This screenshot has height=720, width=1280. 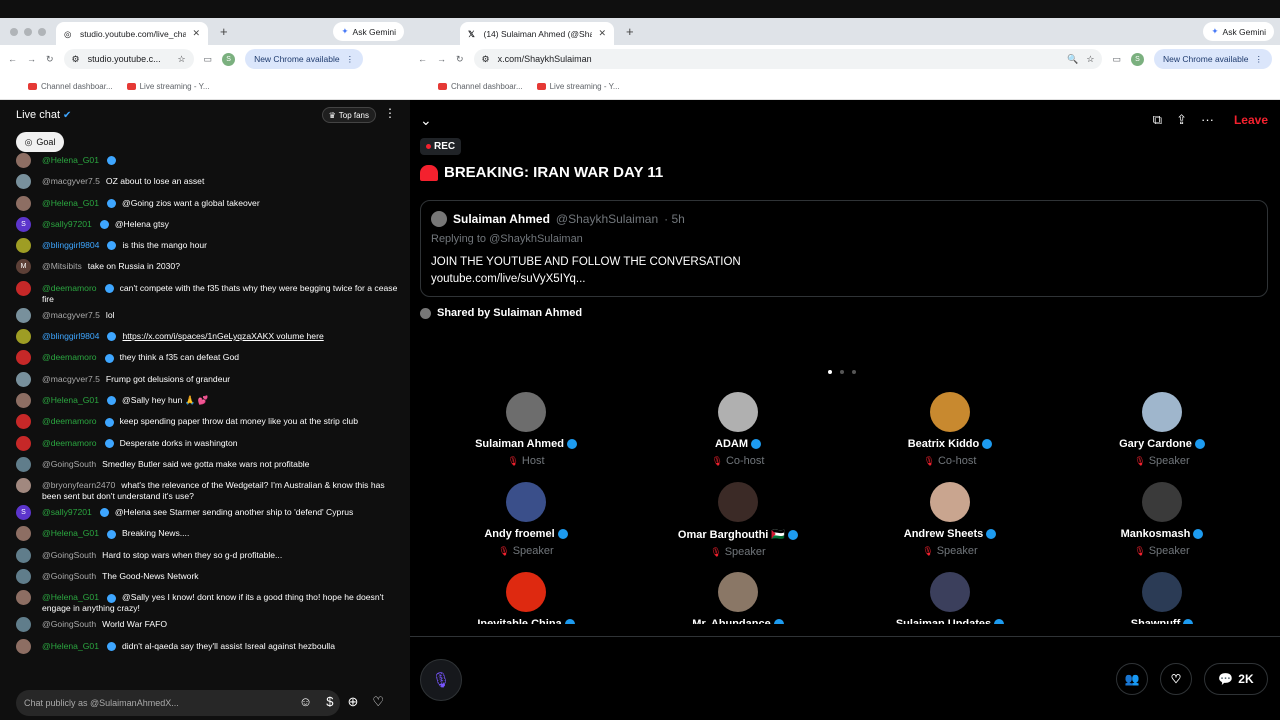 What do you see at coordinates (305, 702) in the screenshot?
I see `emoji-icon: ☺` at bounding box center [305, 702].